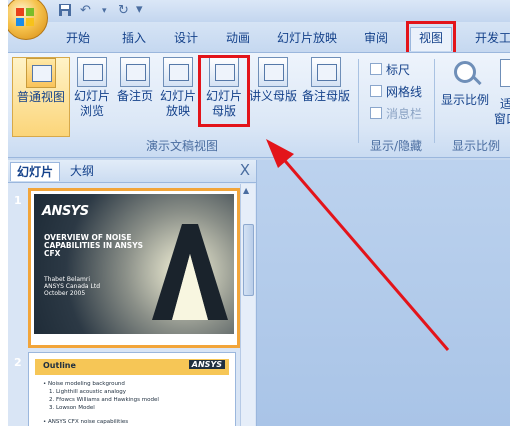 Image resolution: width=514 pixels, height=431 pixels. Describe the element at coordinates (25, 17) in the screenshot. I see `office-logo-icon` at that location.